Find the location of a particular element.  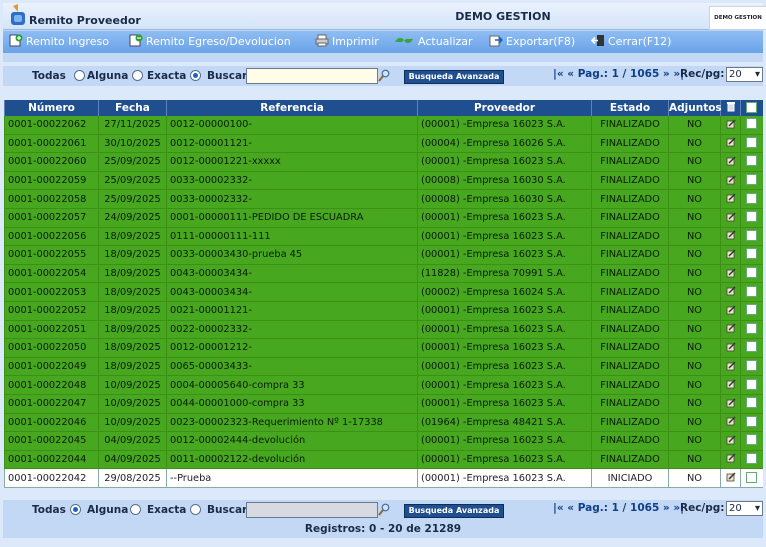

col-adjuntos: Adjuntos is located at coordinates (695, 108).